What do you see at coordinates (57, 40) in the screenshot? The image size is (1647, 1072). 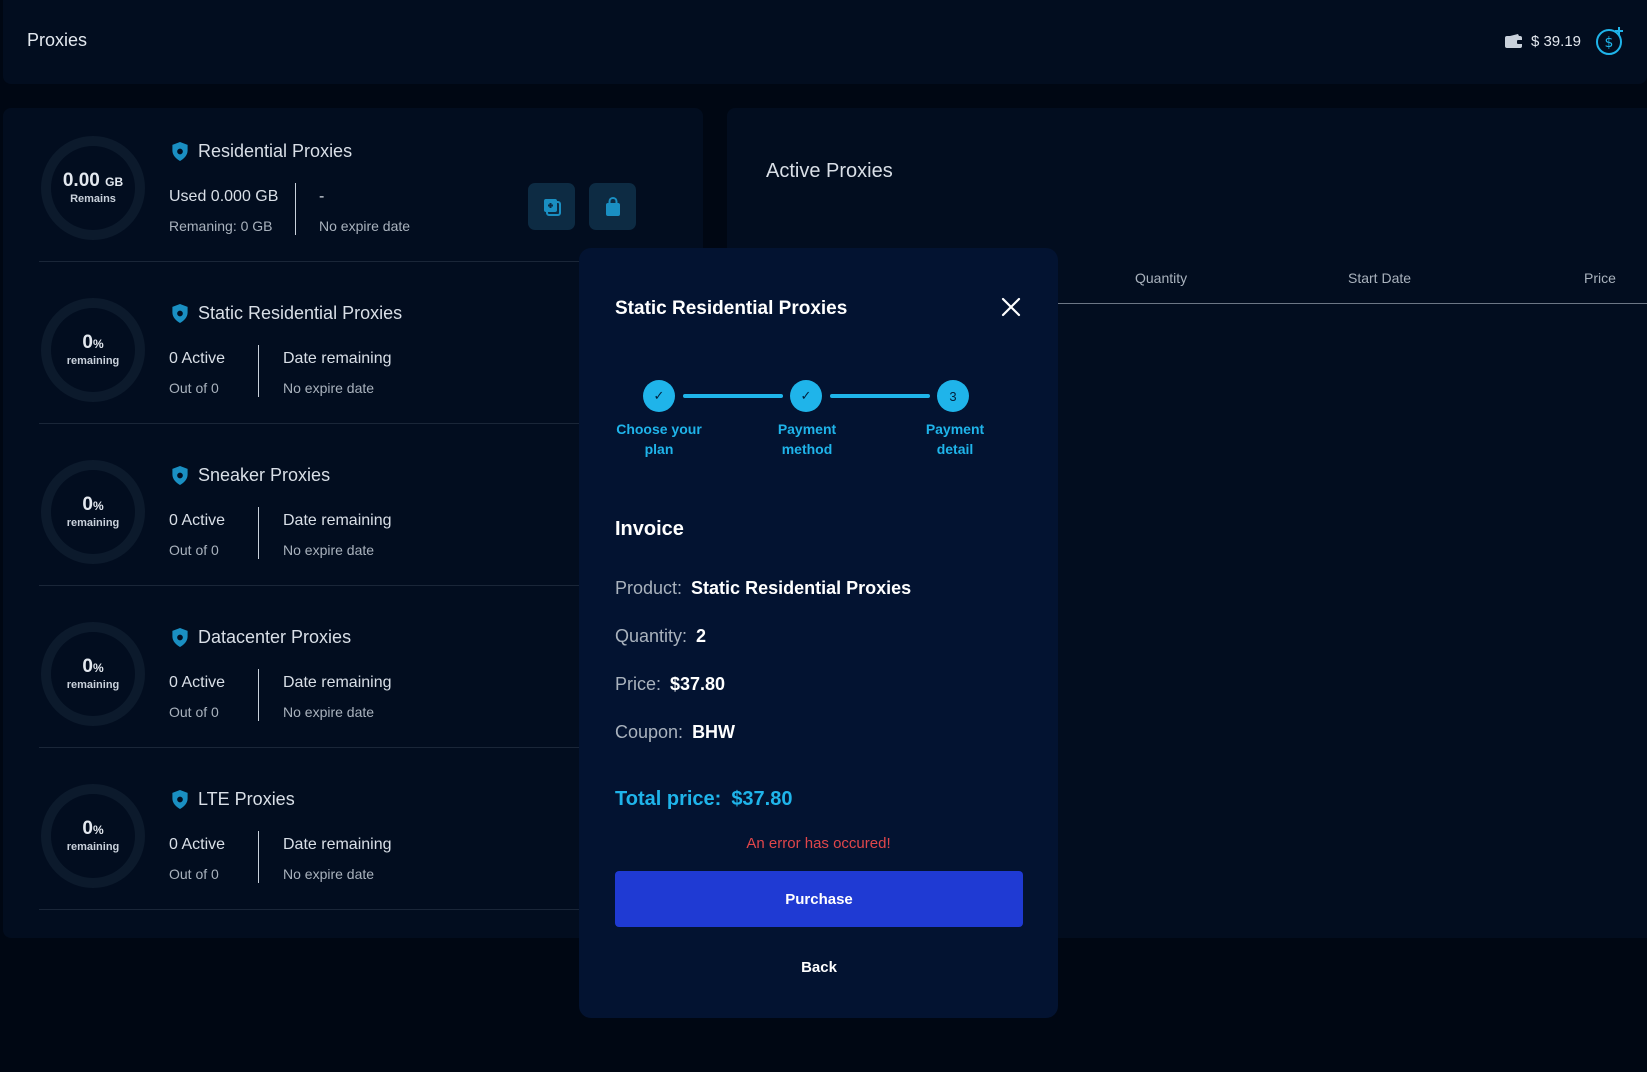 I see `page-title: Proxies` at bounding box center [57, 40].